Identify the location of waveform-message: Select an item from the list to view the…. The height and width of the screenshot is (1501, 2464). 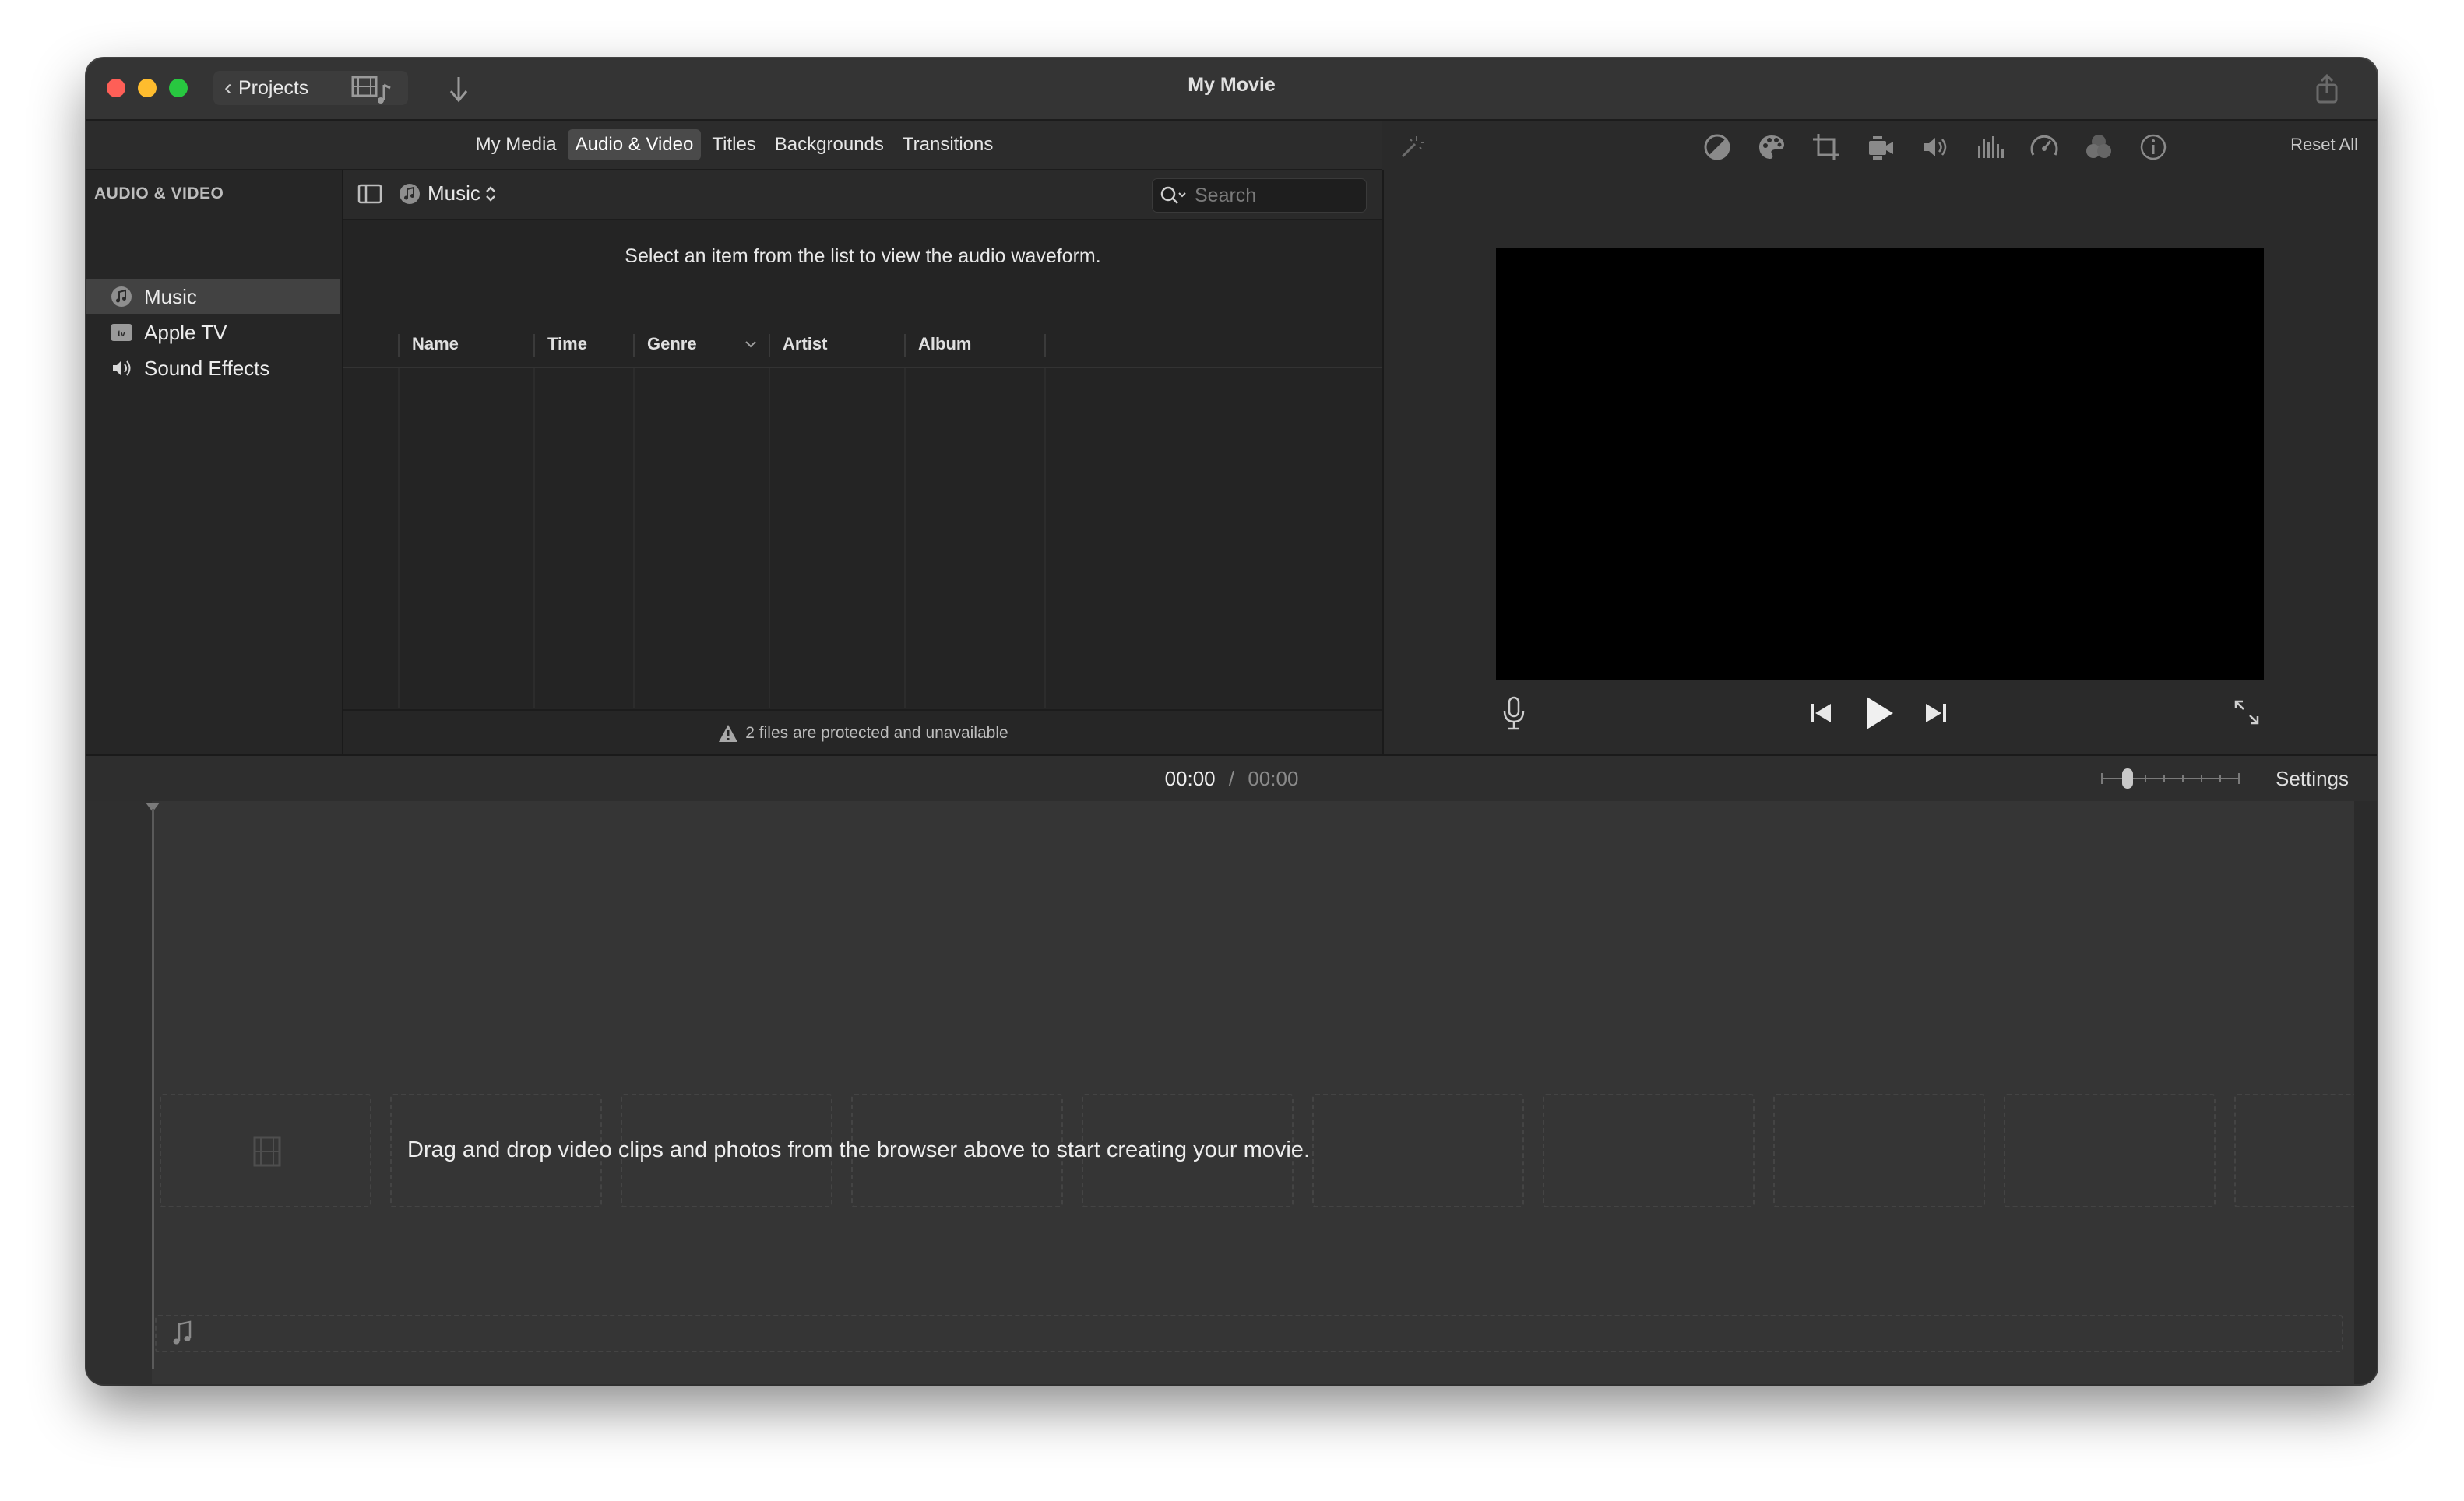
(863, 256).